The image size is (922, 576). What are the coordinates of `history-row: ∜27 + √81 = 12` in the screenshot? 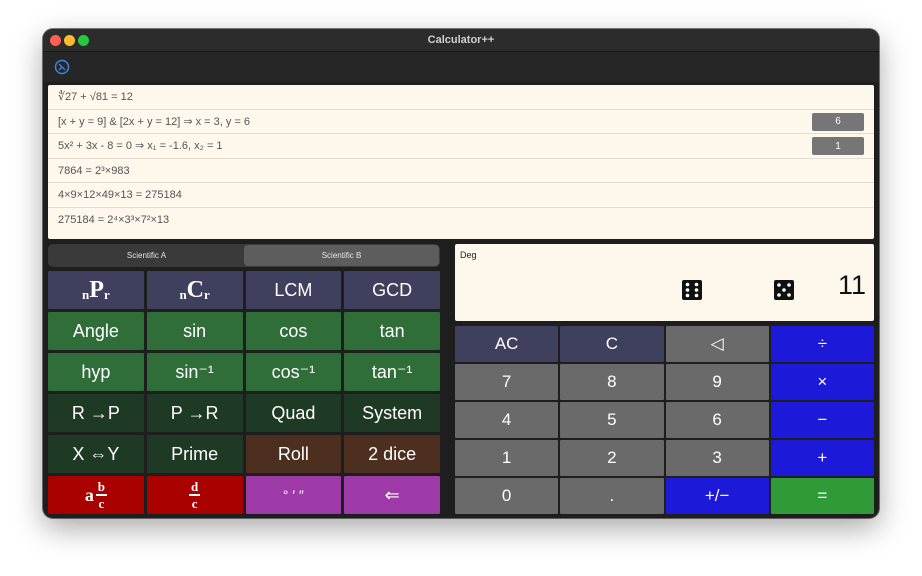 It's located at (461, 97).